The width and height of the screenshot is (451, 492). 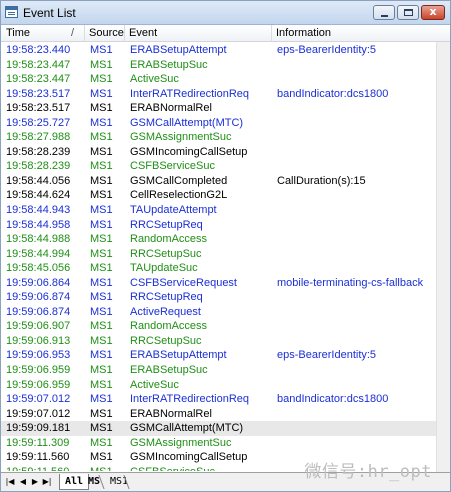 What do you see at coordinates (38, 50) in the screenshot?
I see `row-time-cell: 19:58:23.440` at bounding box center [38, 50].